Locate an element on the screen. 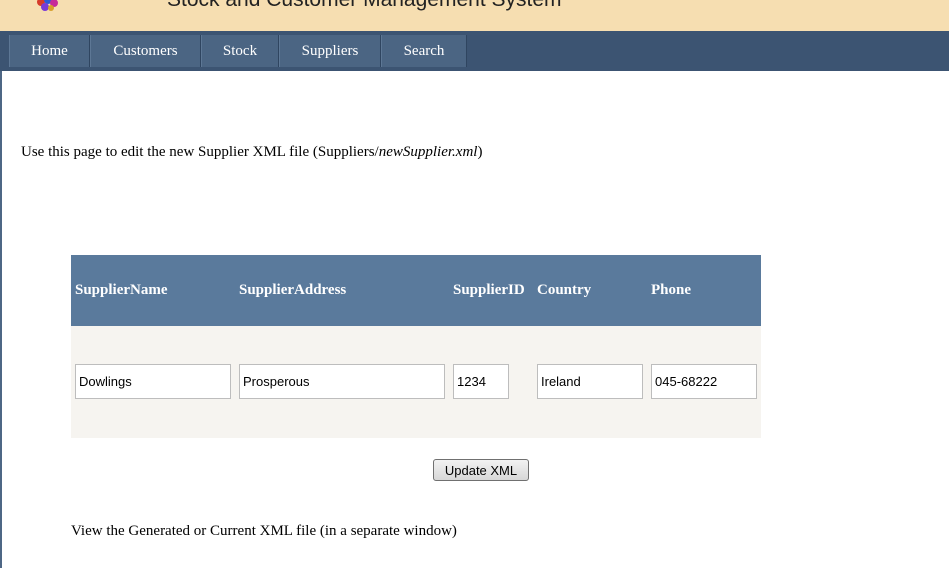 The height and width of the screenshot is (568, 949). nav-stock: Stock is located at coordinates (240, 51).